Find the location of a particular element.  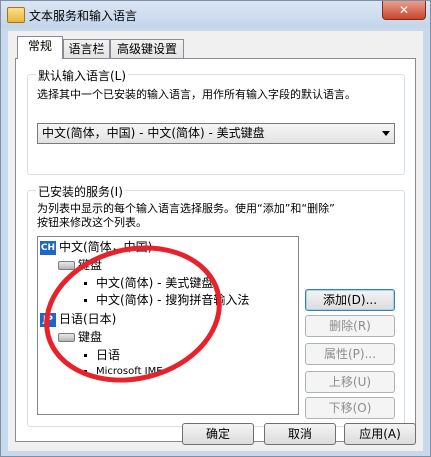

tab-general: 常规 is located at coordinates (40, 47).